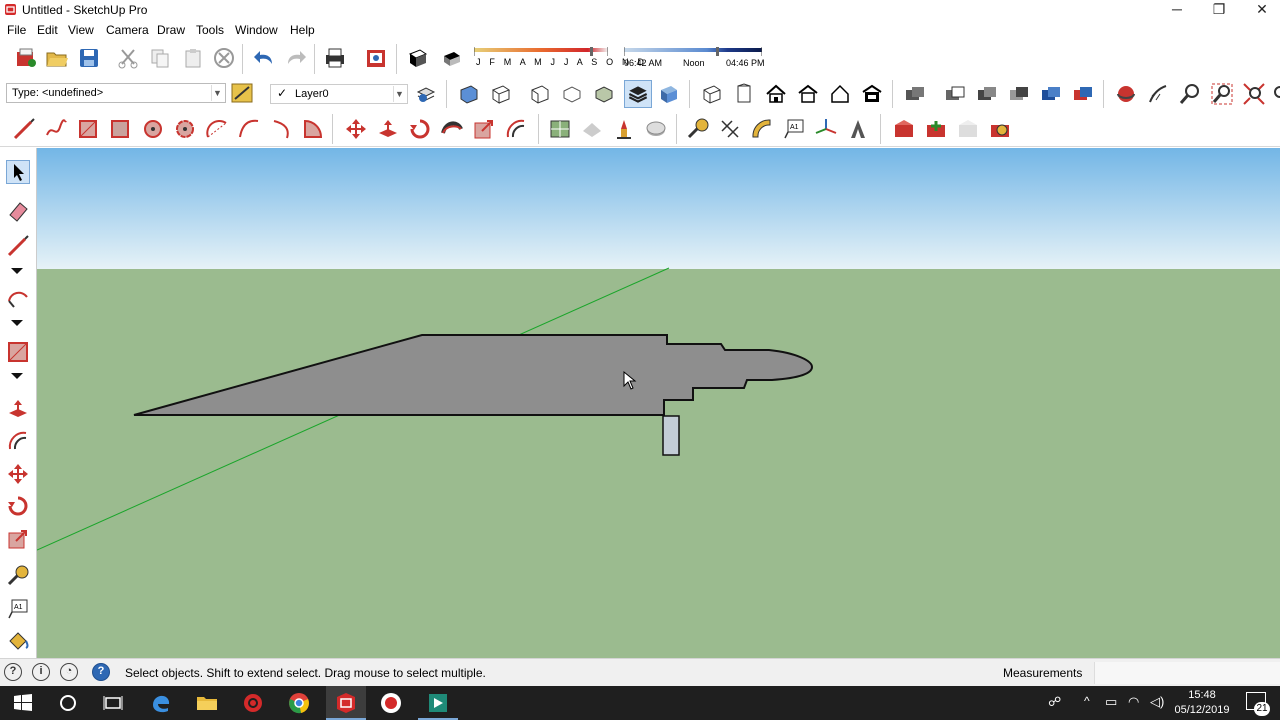  Describe the element at coordinates (1157, 702) in the screenshot. I see `volume-icon: ◁)` at that location.